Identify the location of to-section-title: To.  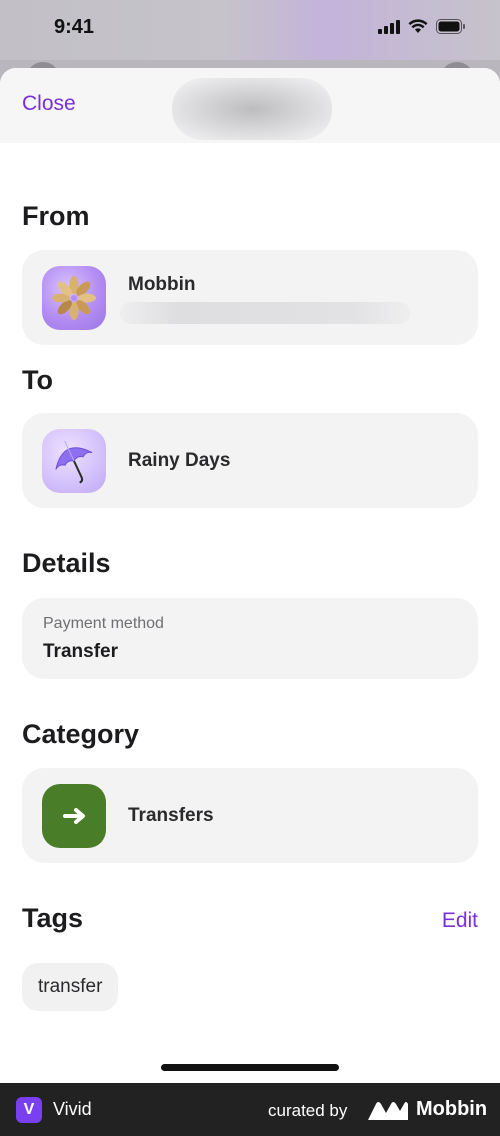
(37, 380).